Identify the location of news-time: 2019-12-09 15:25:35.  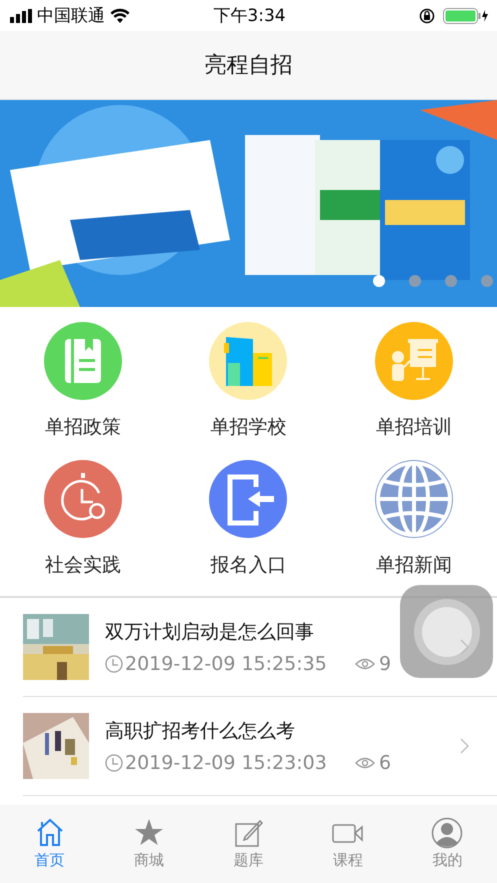
(226, 664).